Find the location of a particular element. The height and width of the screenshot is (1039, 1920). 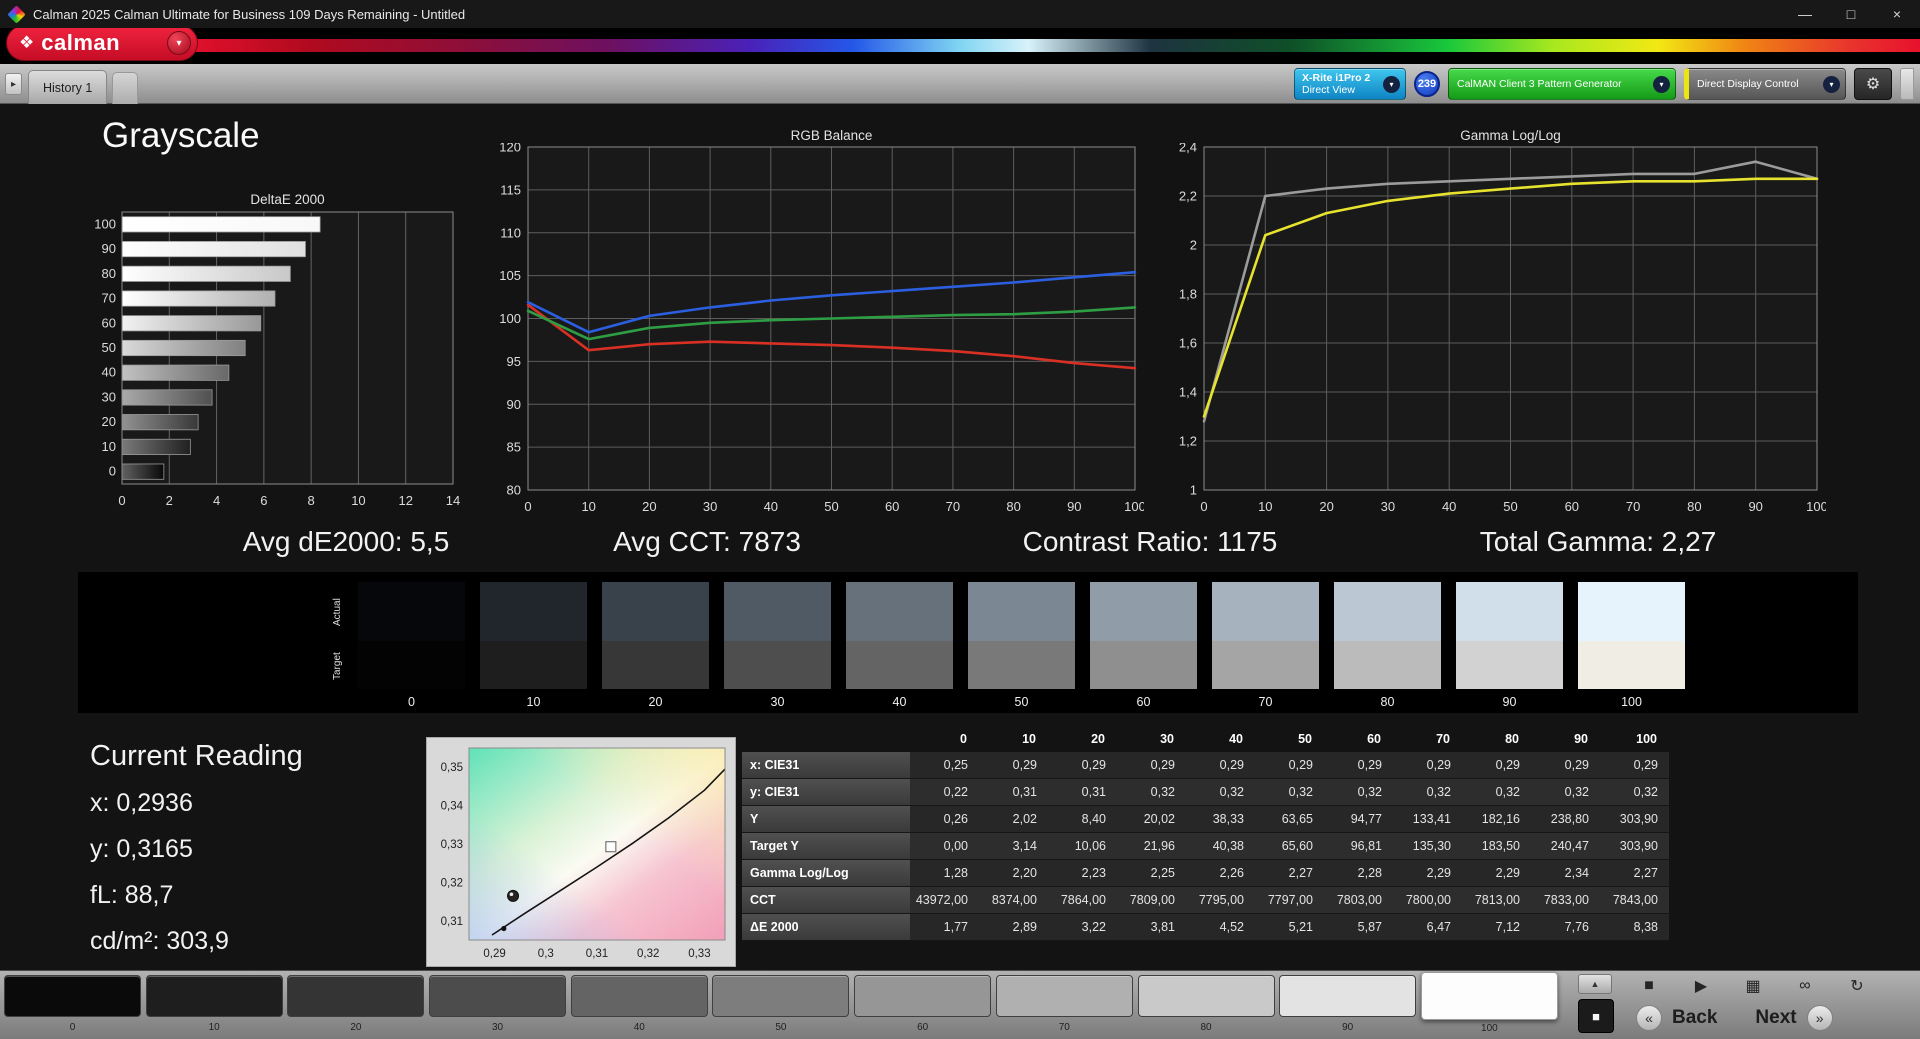

calman-logo-button: ❖ calman ▾ is located at coordinates (102, 43).